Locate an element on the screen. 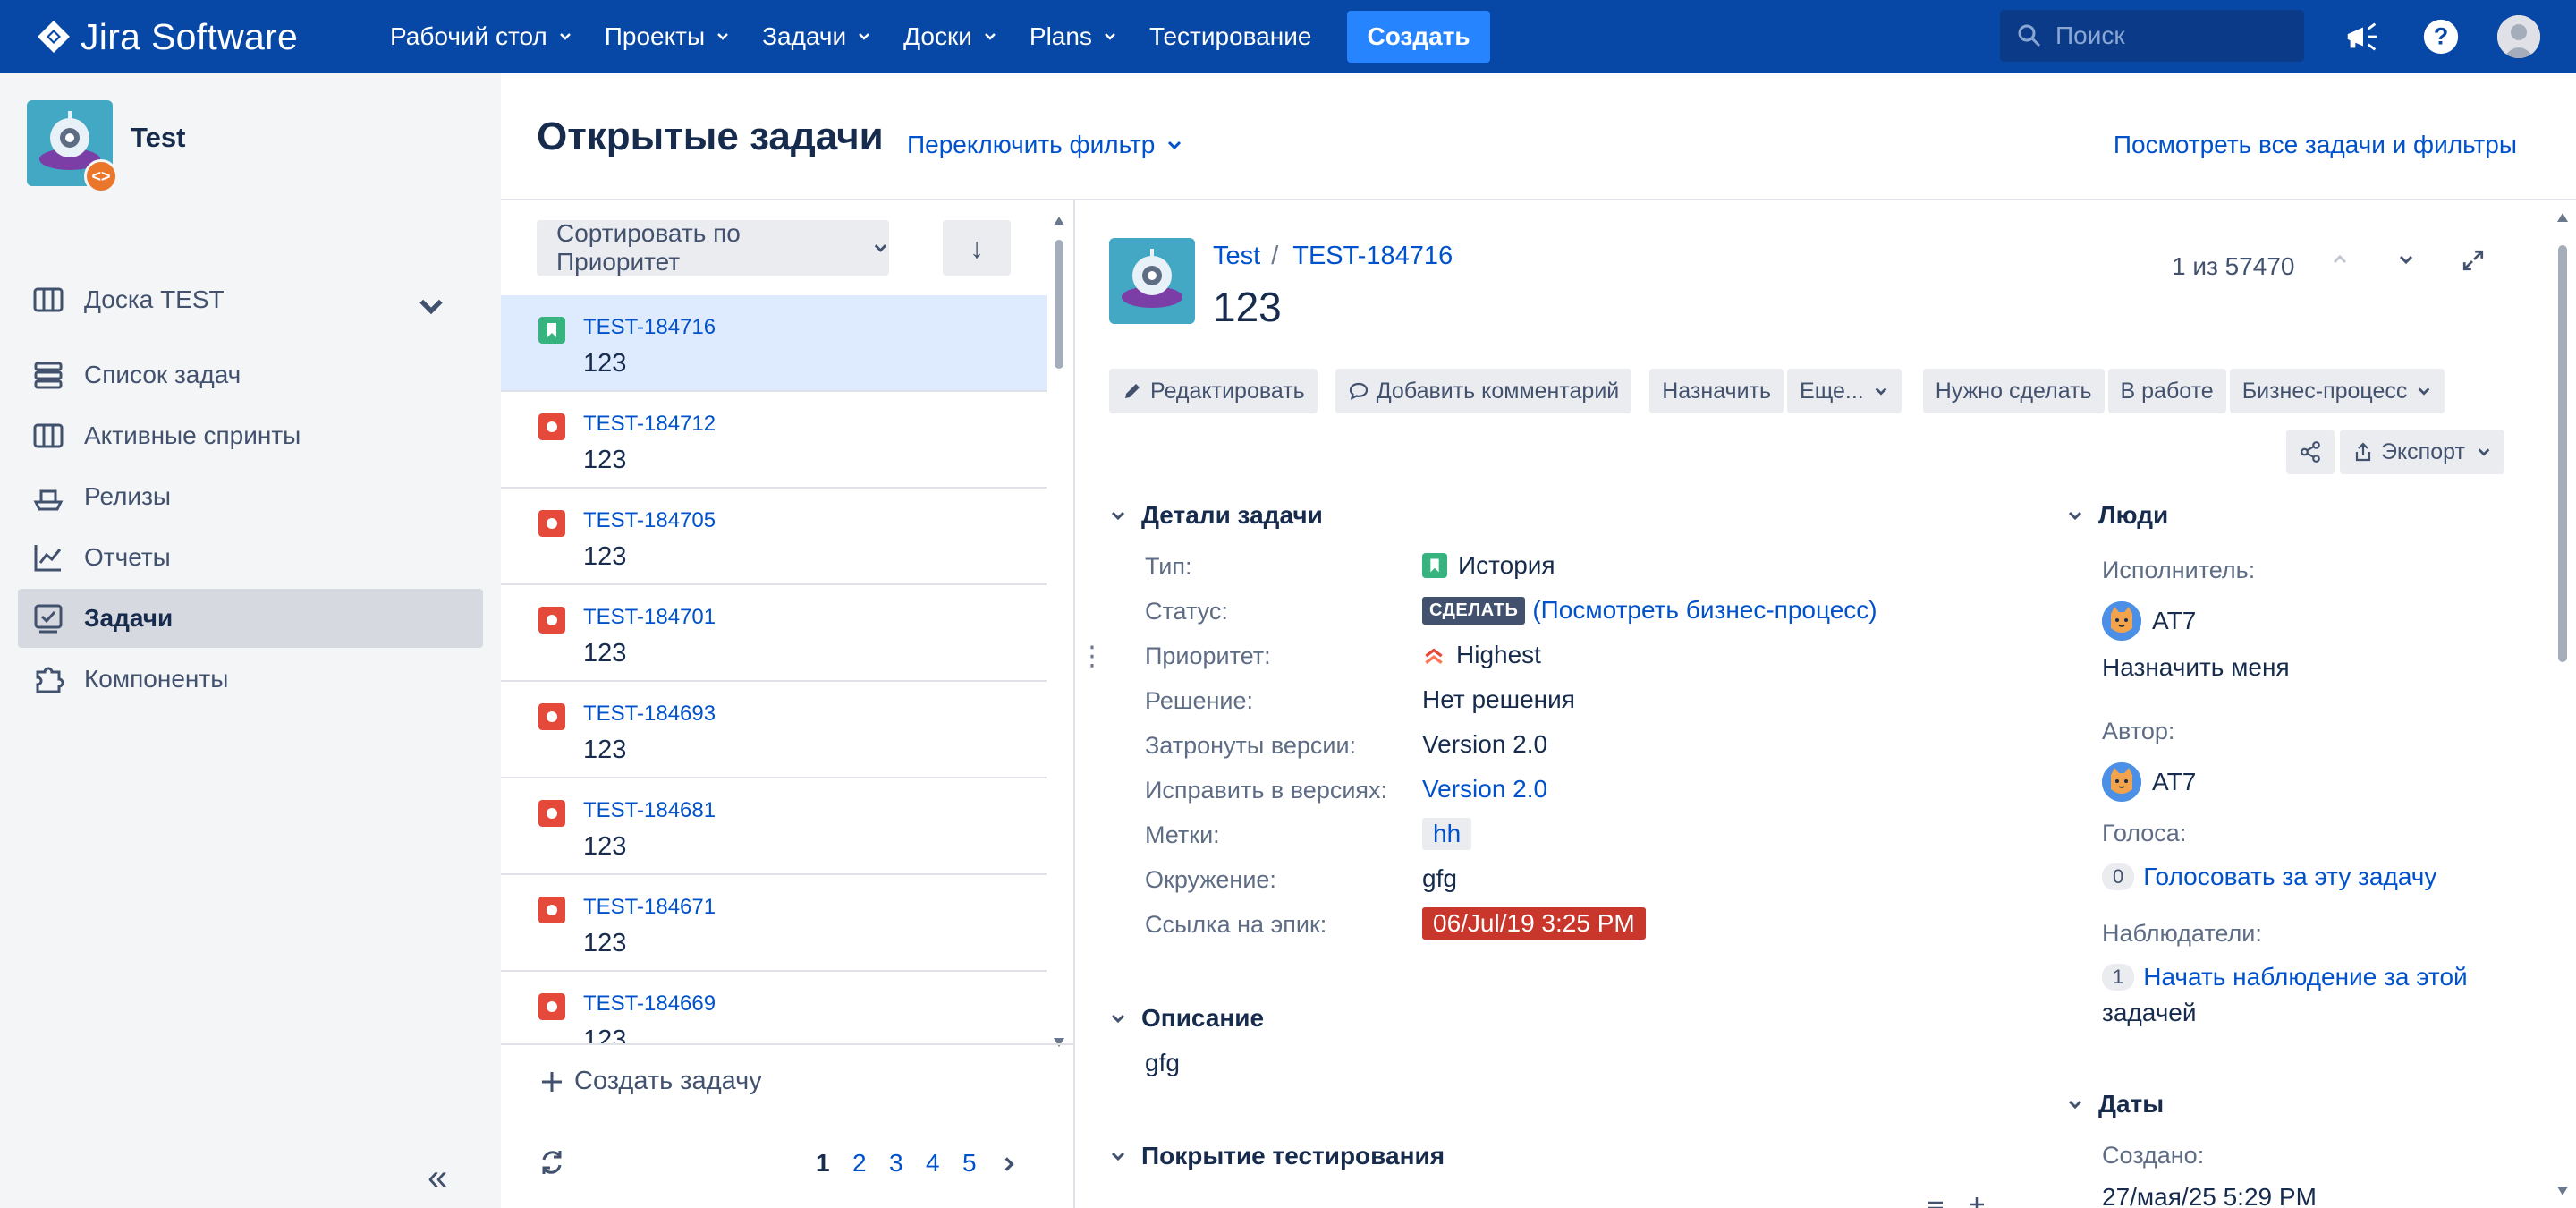 The image size is (2576, 1208). watchers-count-badge: 1 is located at coordinates (2118, 977).